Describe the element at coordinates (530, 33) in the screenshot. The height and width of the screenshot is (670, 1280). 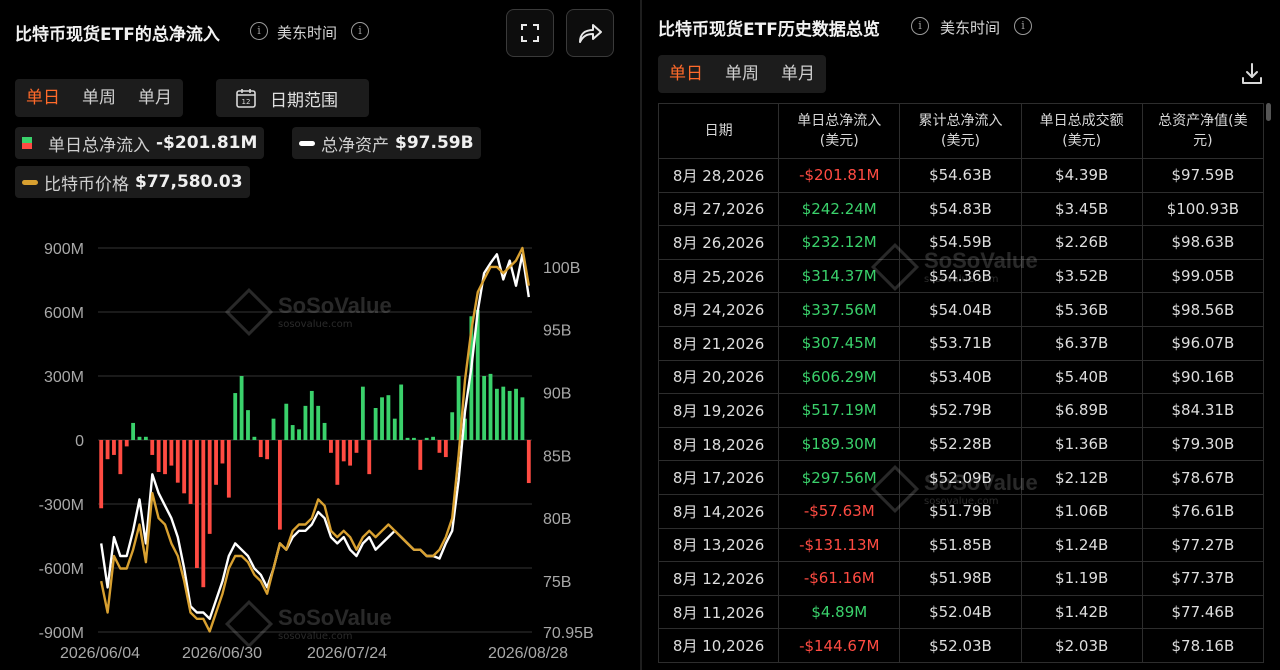
I see `fullscreen-button` at that location.